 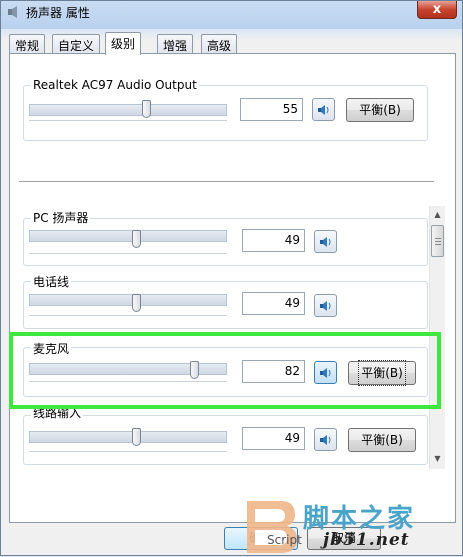 What do you see at coordinates (382, 373) in the screenshot?
I see `microphone-balance-button: 平衡(B)` at bounding box center [382, 373].